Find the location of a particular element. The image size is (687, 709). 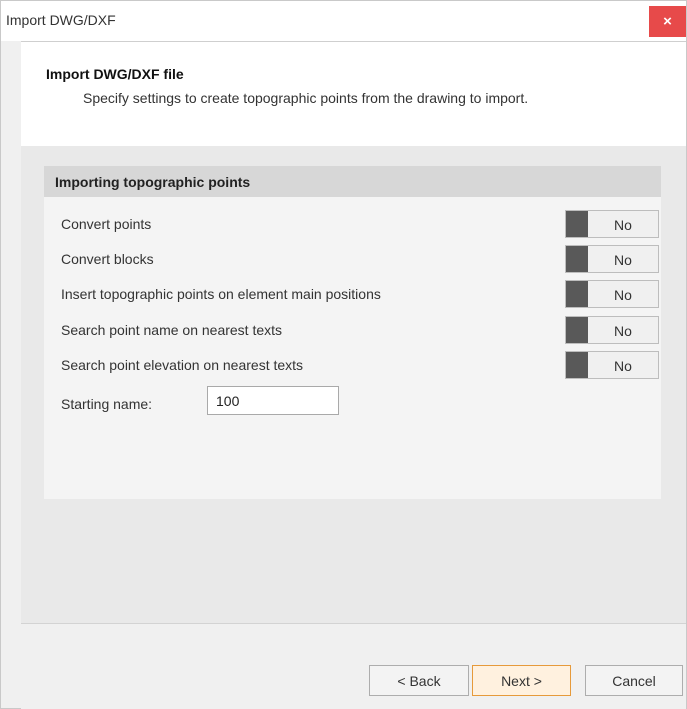

option-label: Search point elevation on nearest texts is located at coordinates (182, 365).